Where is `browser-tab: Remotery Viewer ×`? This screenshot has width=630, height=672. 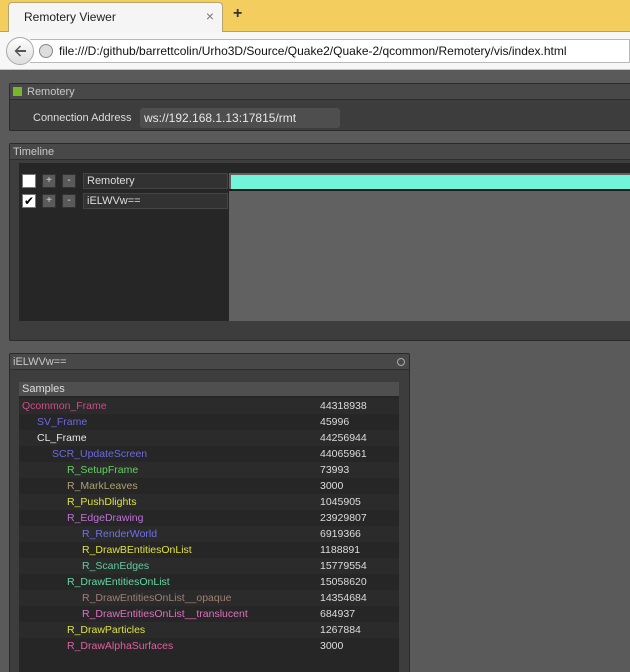 browser-tab: Remotery Viewer × is located at coordinates (115, 17).